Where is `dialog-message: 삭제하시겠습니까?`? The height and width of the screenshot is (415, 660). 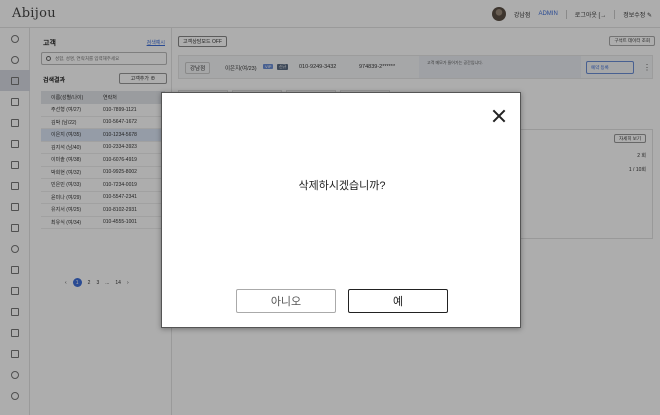 dialog-message: 삭제하시겠습니까? is located at coordinates (342, 186).